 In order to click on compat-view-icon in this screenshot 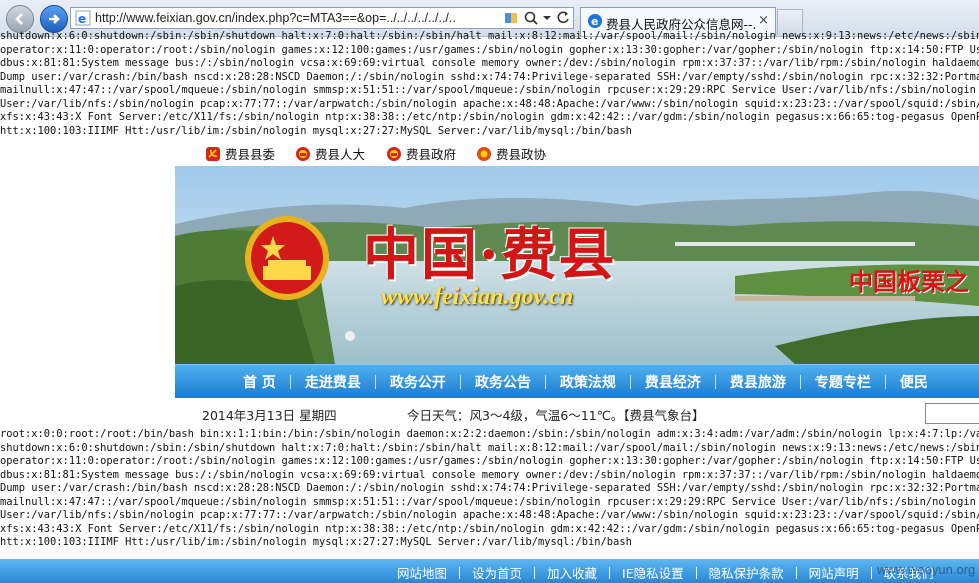, I will do `click(511, 18)`.